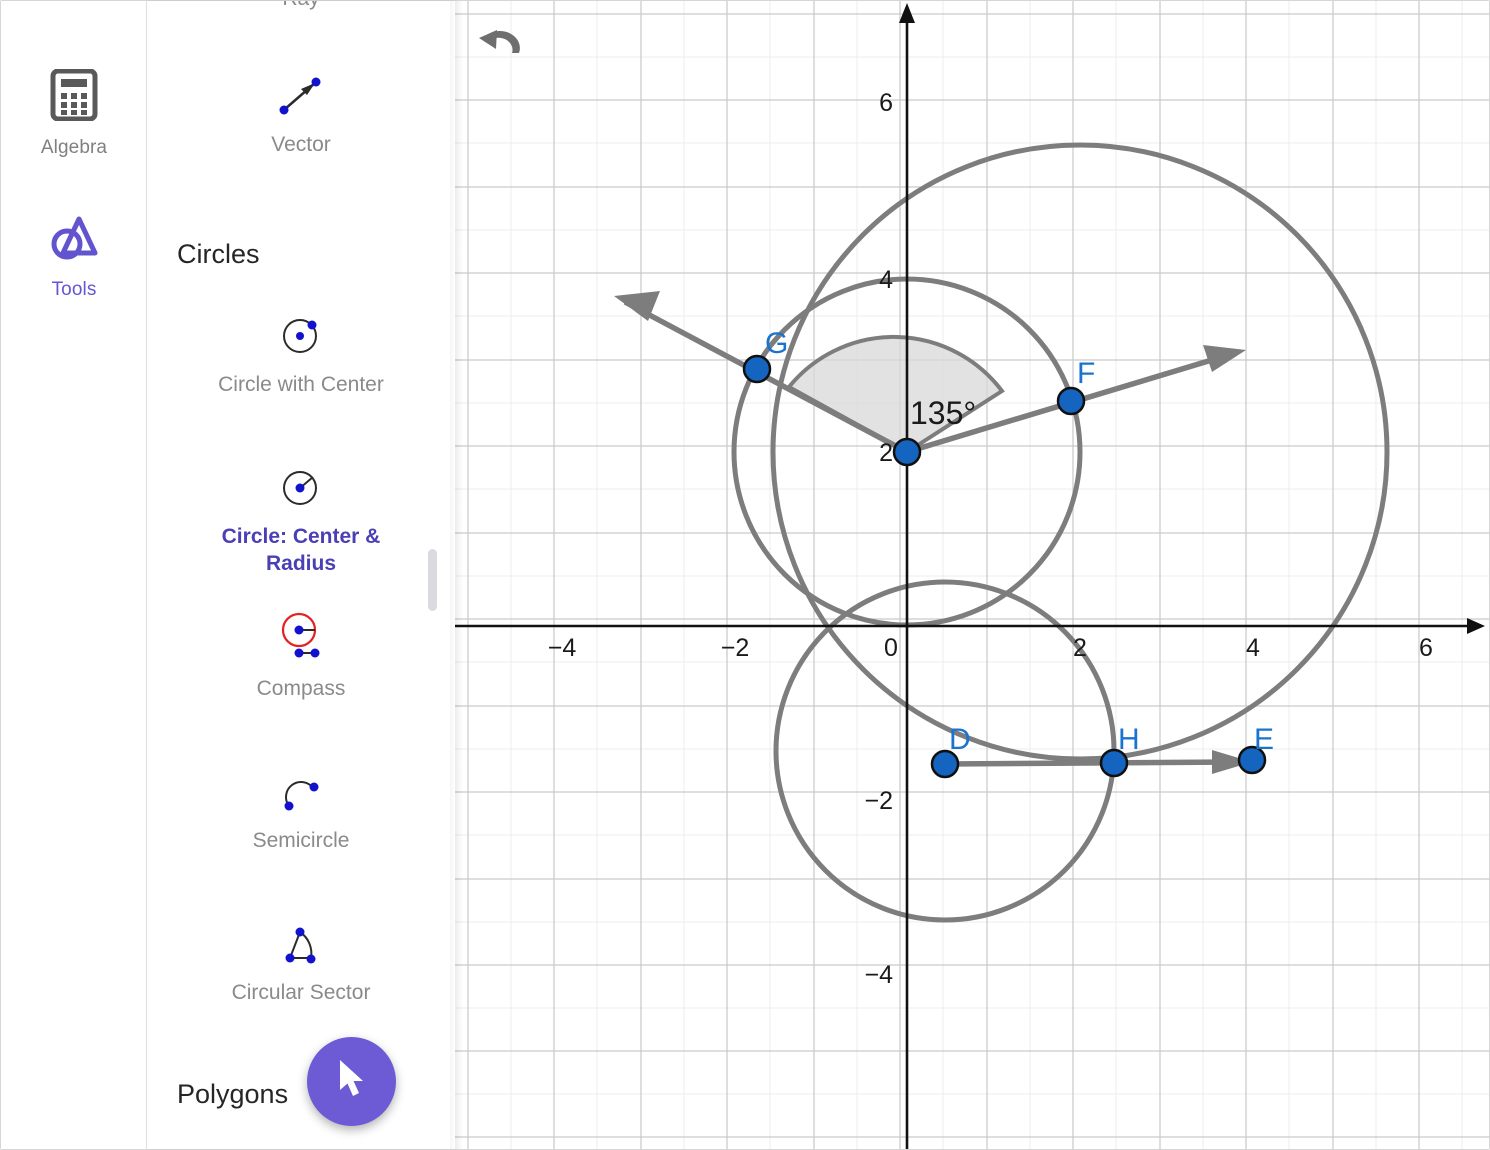  Describe the element at coordinates (301, 384) in the screenshot. I see `tool-label: Circle with Center` at that location.